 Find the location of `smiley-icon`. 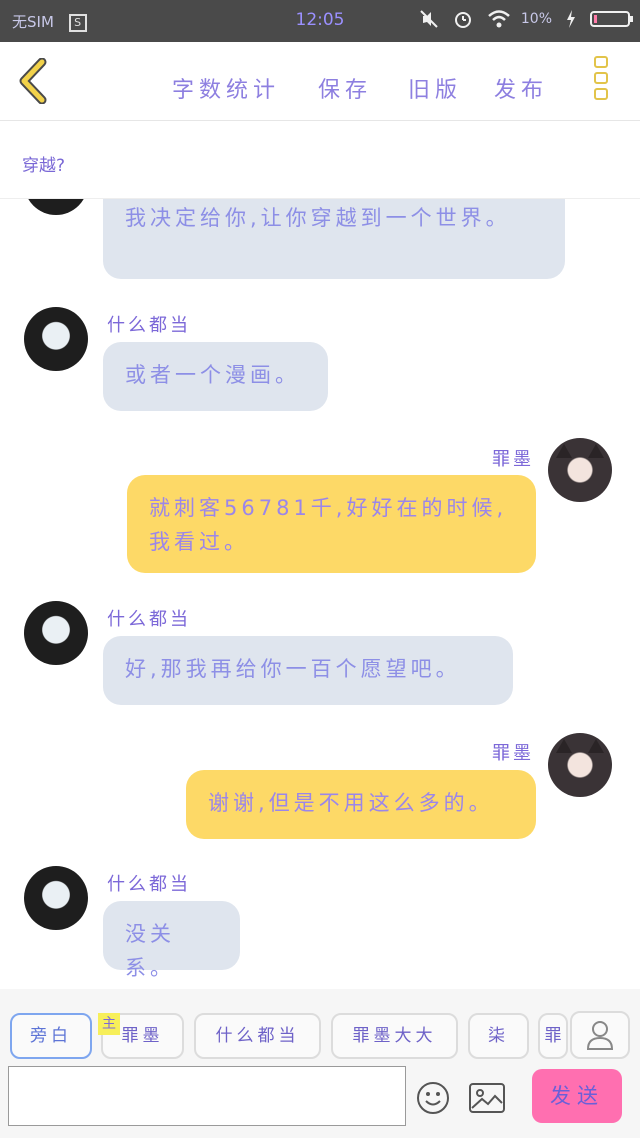

smiley-icon is located at coordinates (433, 1098).